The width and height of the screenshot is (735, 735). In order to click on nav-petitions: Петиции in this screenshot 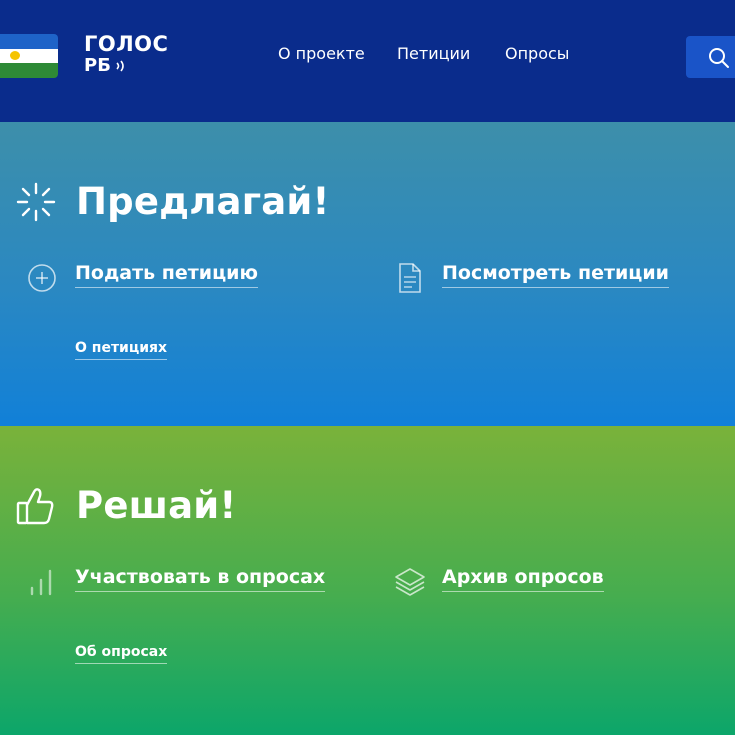, I will do `click(433, 53)`.